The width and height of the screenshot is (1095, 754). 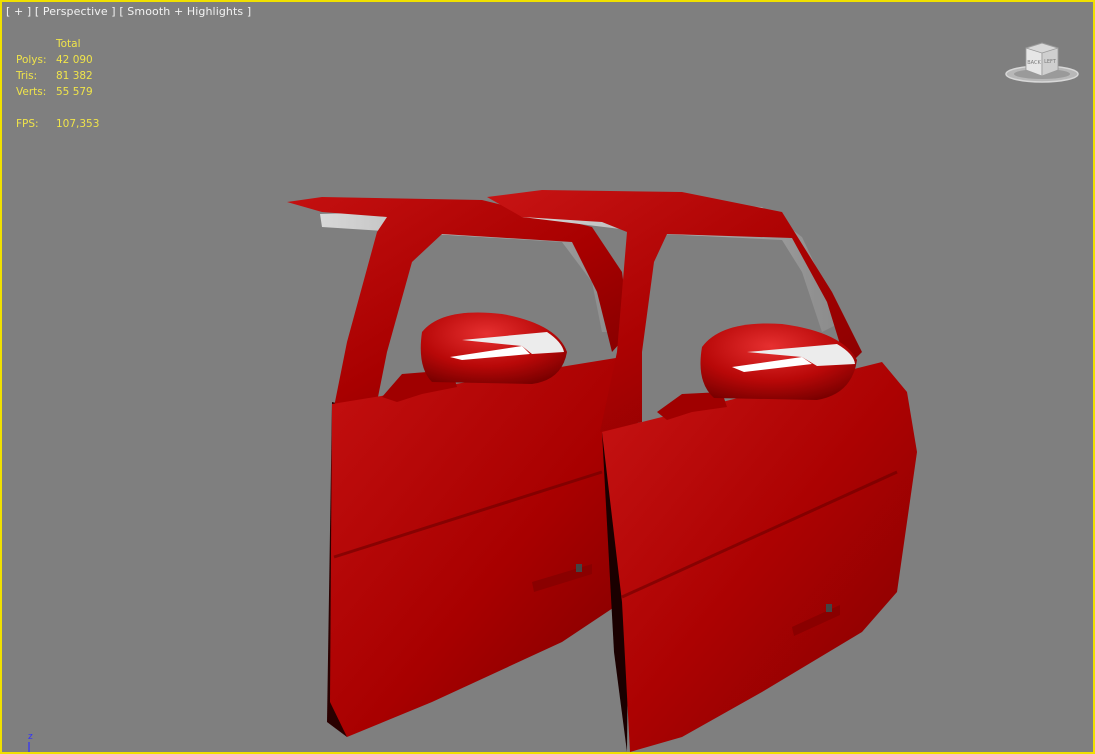 I want to click on viewcube-face-left: LEFT, so click(x=1050, y=62).